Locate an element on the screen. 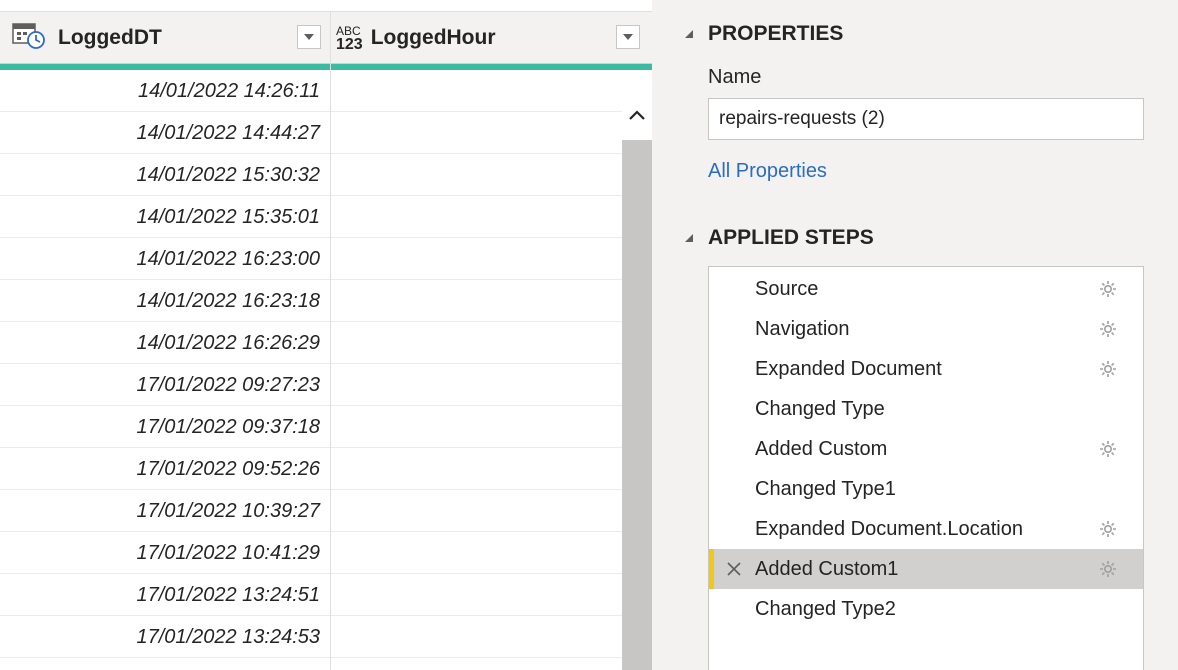 Image resolution: width=1178 pixels, height=670 pixels. vertical-scrollbar is located at coordinates (637, 370).